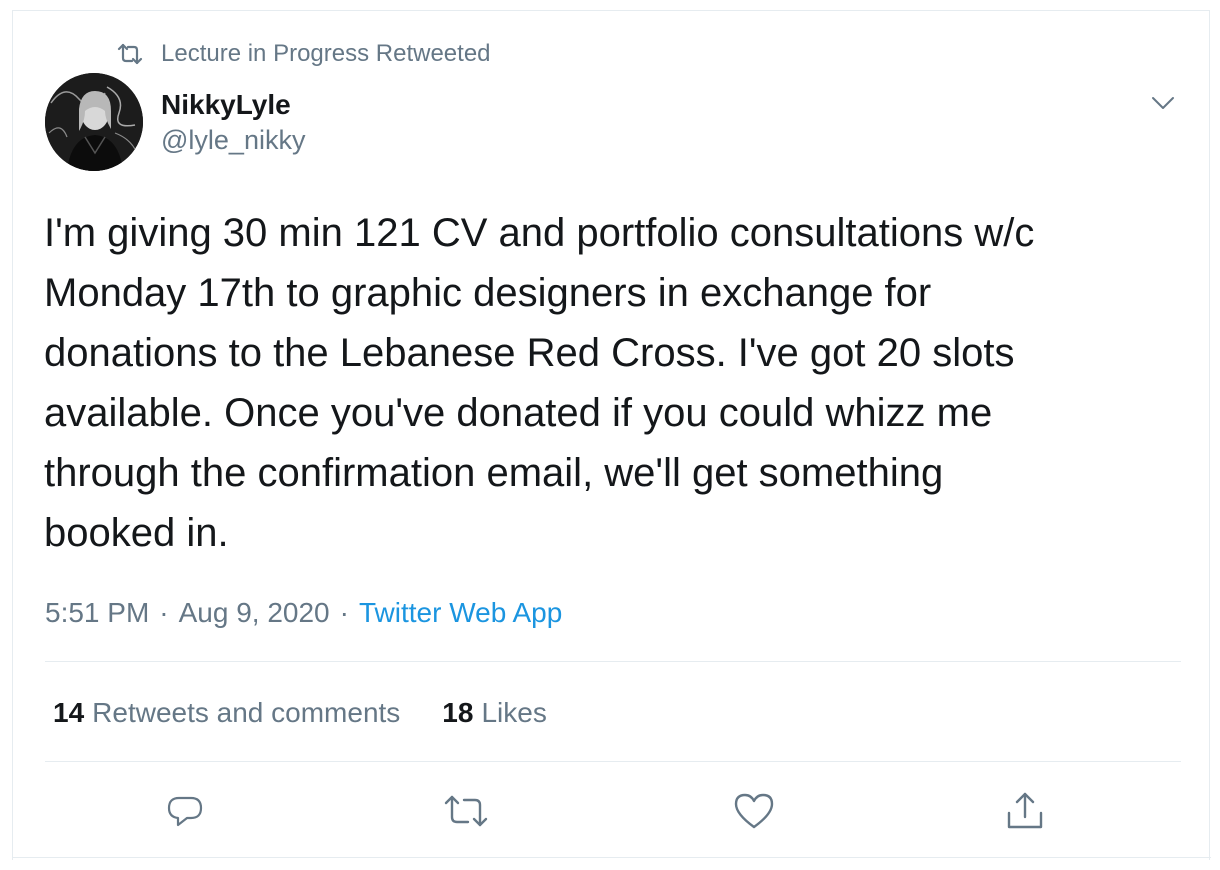 This screenshot has height=870, width=1220. What do you see at coordinates (326, 53) in the screenshot?
I see `retweet-context-label: Lecture in Progress Retweeted` at bounding box center [326, 53].